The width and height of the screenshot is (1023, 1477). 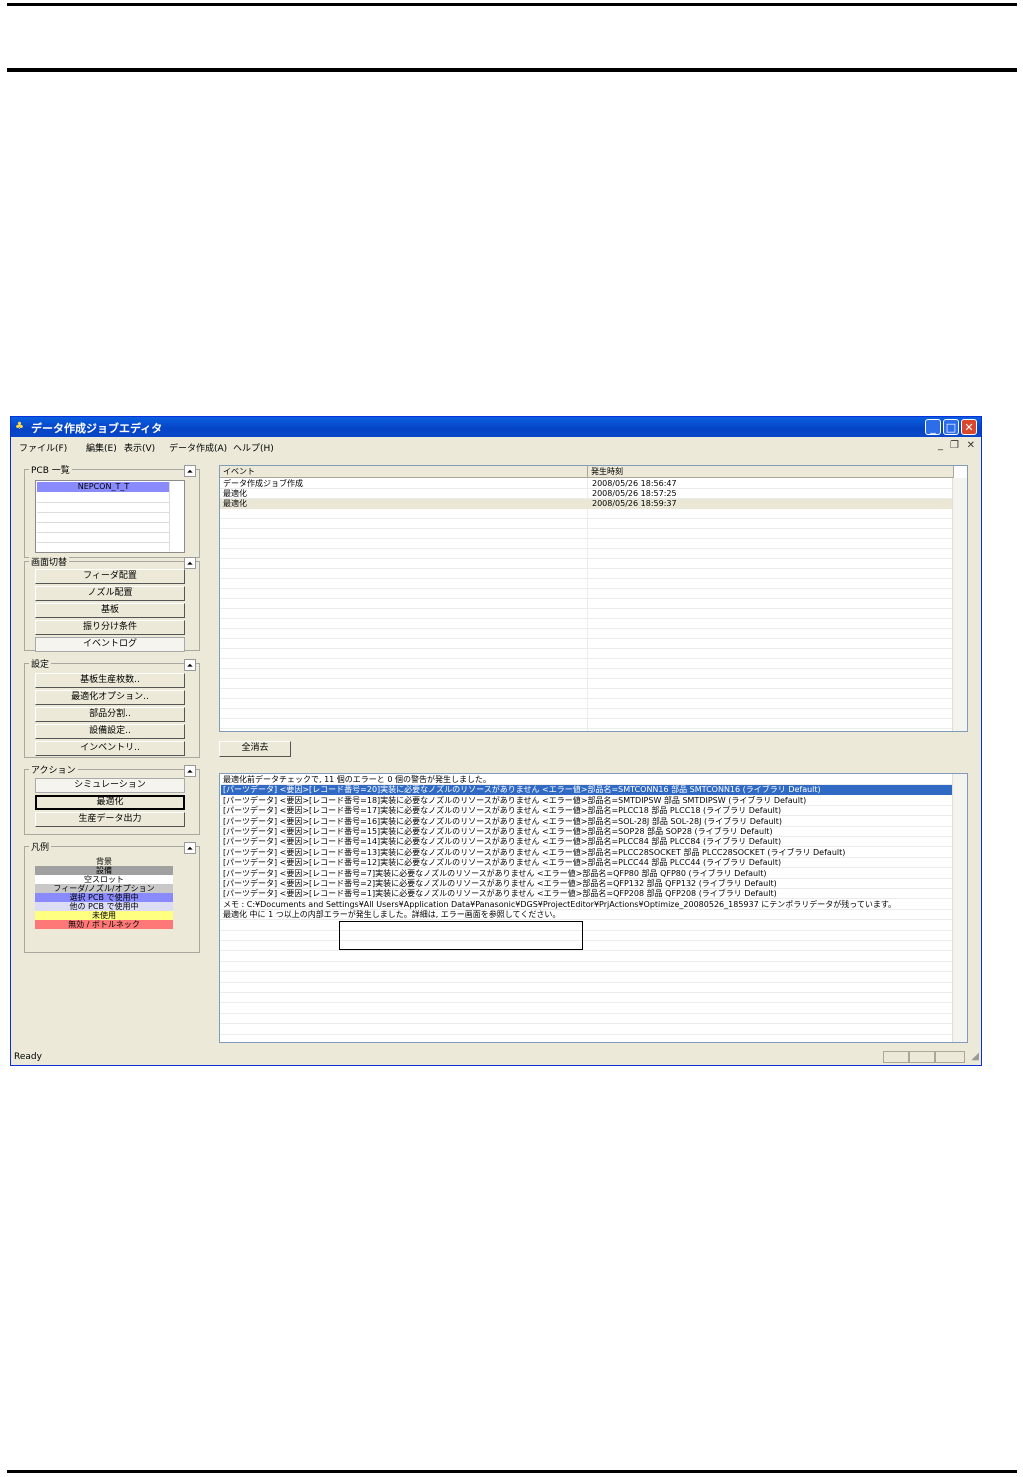 I want to click on annotation-box, so click(x=461, y=935).